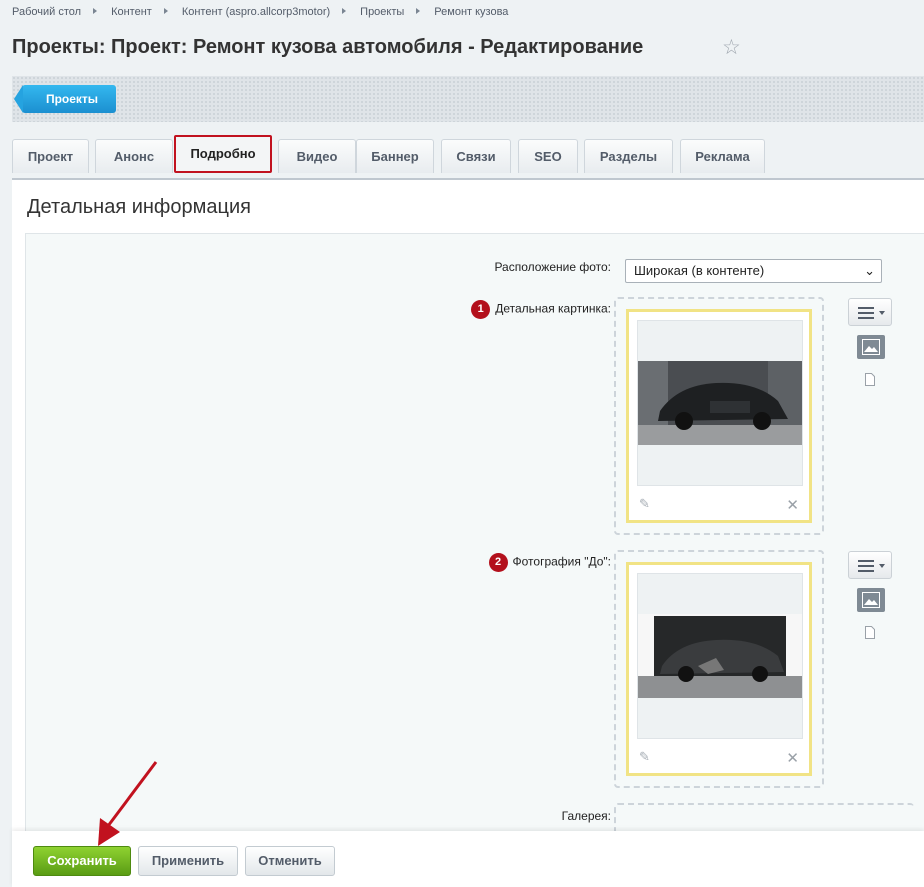 This screenshot has width=924, height=887. Describe the element at coordinates (471, 12) in the screenshot. I see `breadcrumb-item-current: Ремонт кузова` at that location.